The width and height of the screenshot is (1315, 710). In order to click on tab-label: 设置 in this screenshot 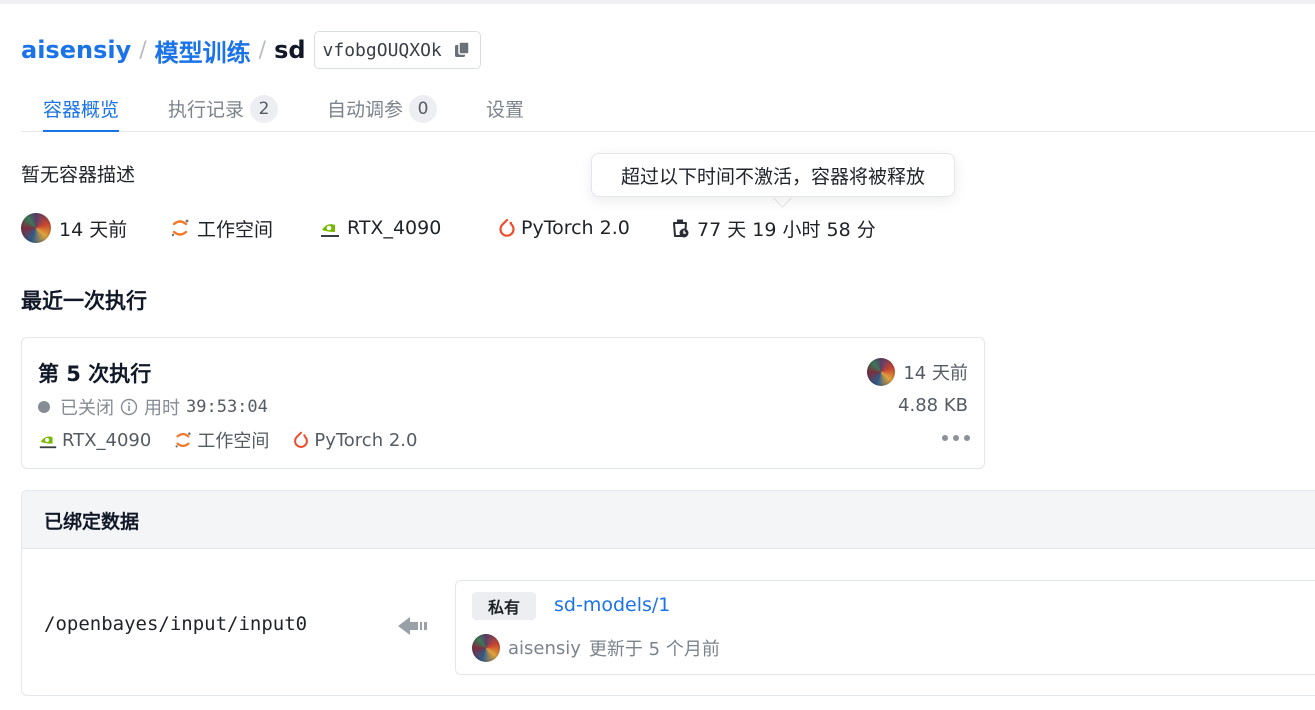, I will do `click(505, 110)`.